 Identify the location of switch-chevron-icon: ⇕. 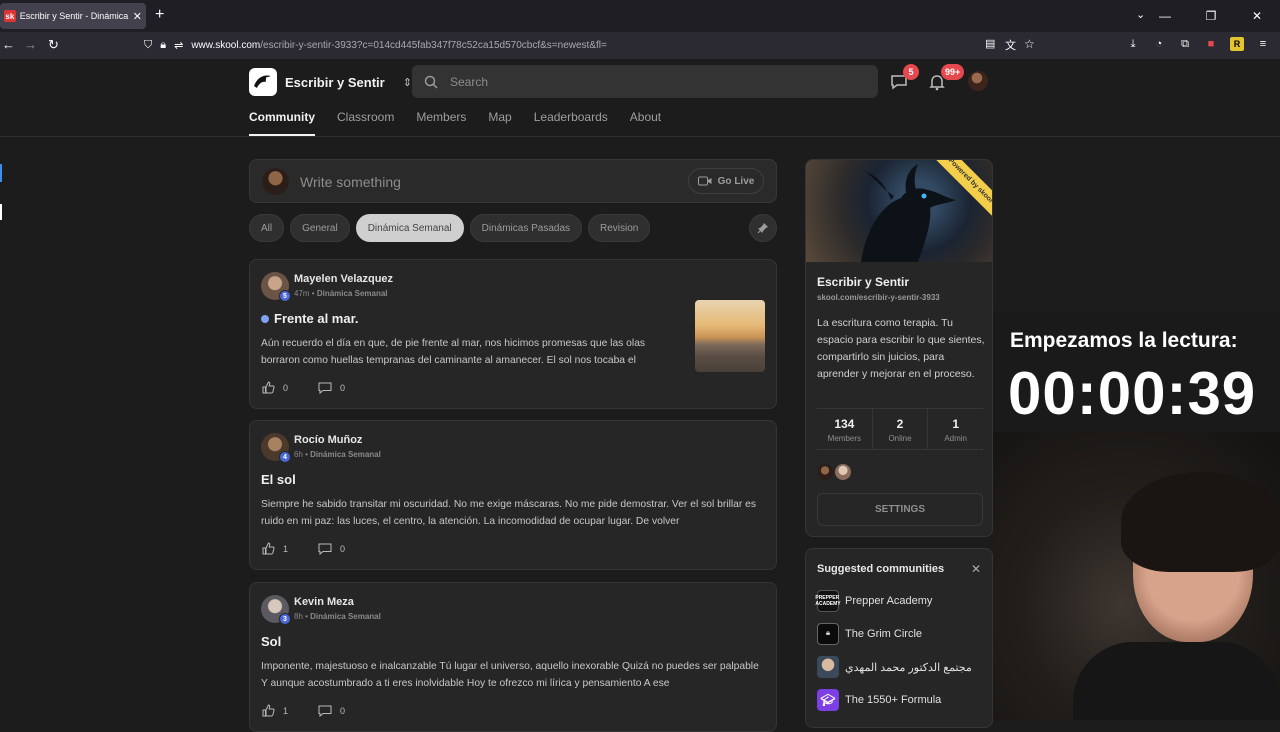
(407, 82).